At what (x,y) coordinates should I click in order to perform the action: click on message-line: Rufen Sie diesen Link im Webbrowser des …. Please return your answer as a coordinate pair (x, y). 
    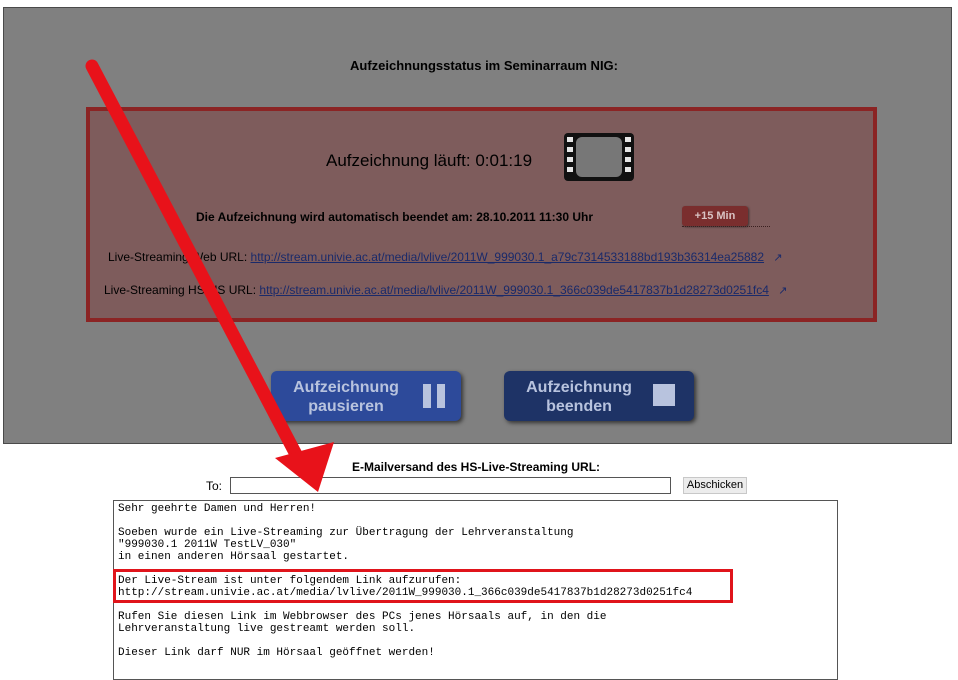
    Looking at the image, I should click on (362, 617).